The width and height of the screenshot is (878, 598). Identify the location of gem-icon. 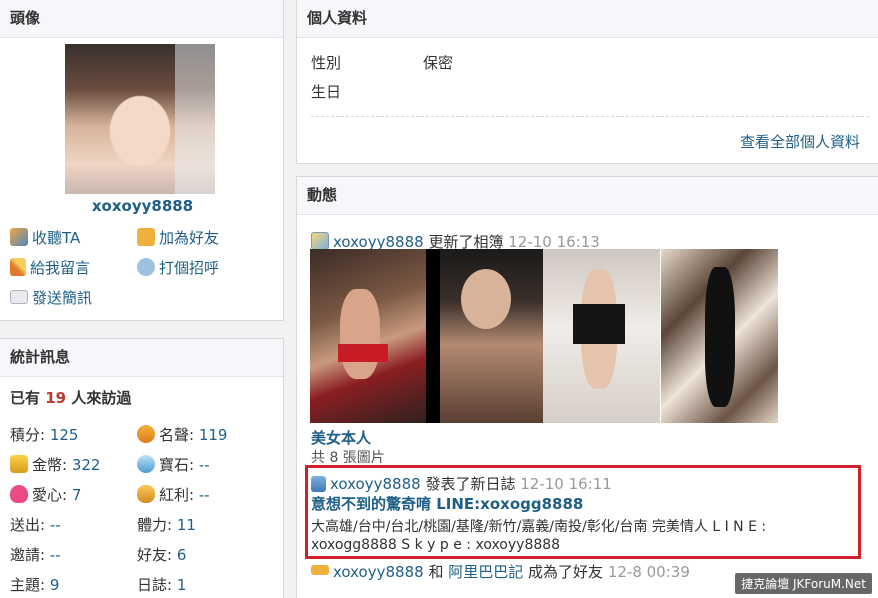
(146, 464).